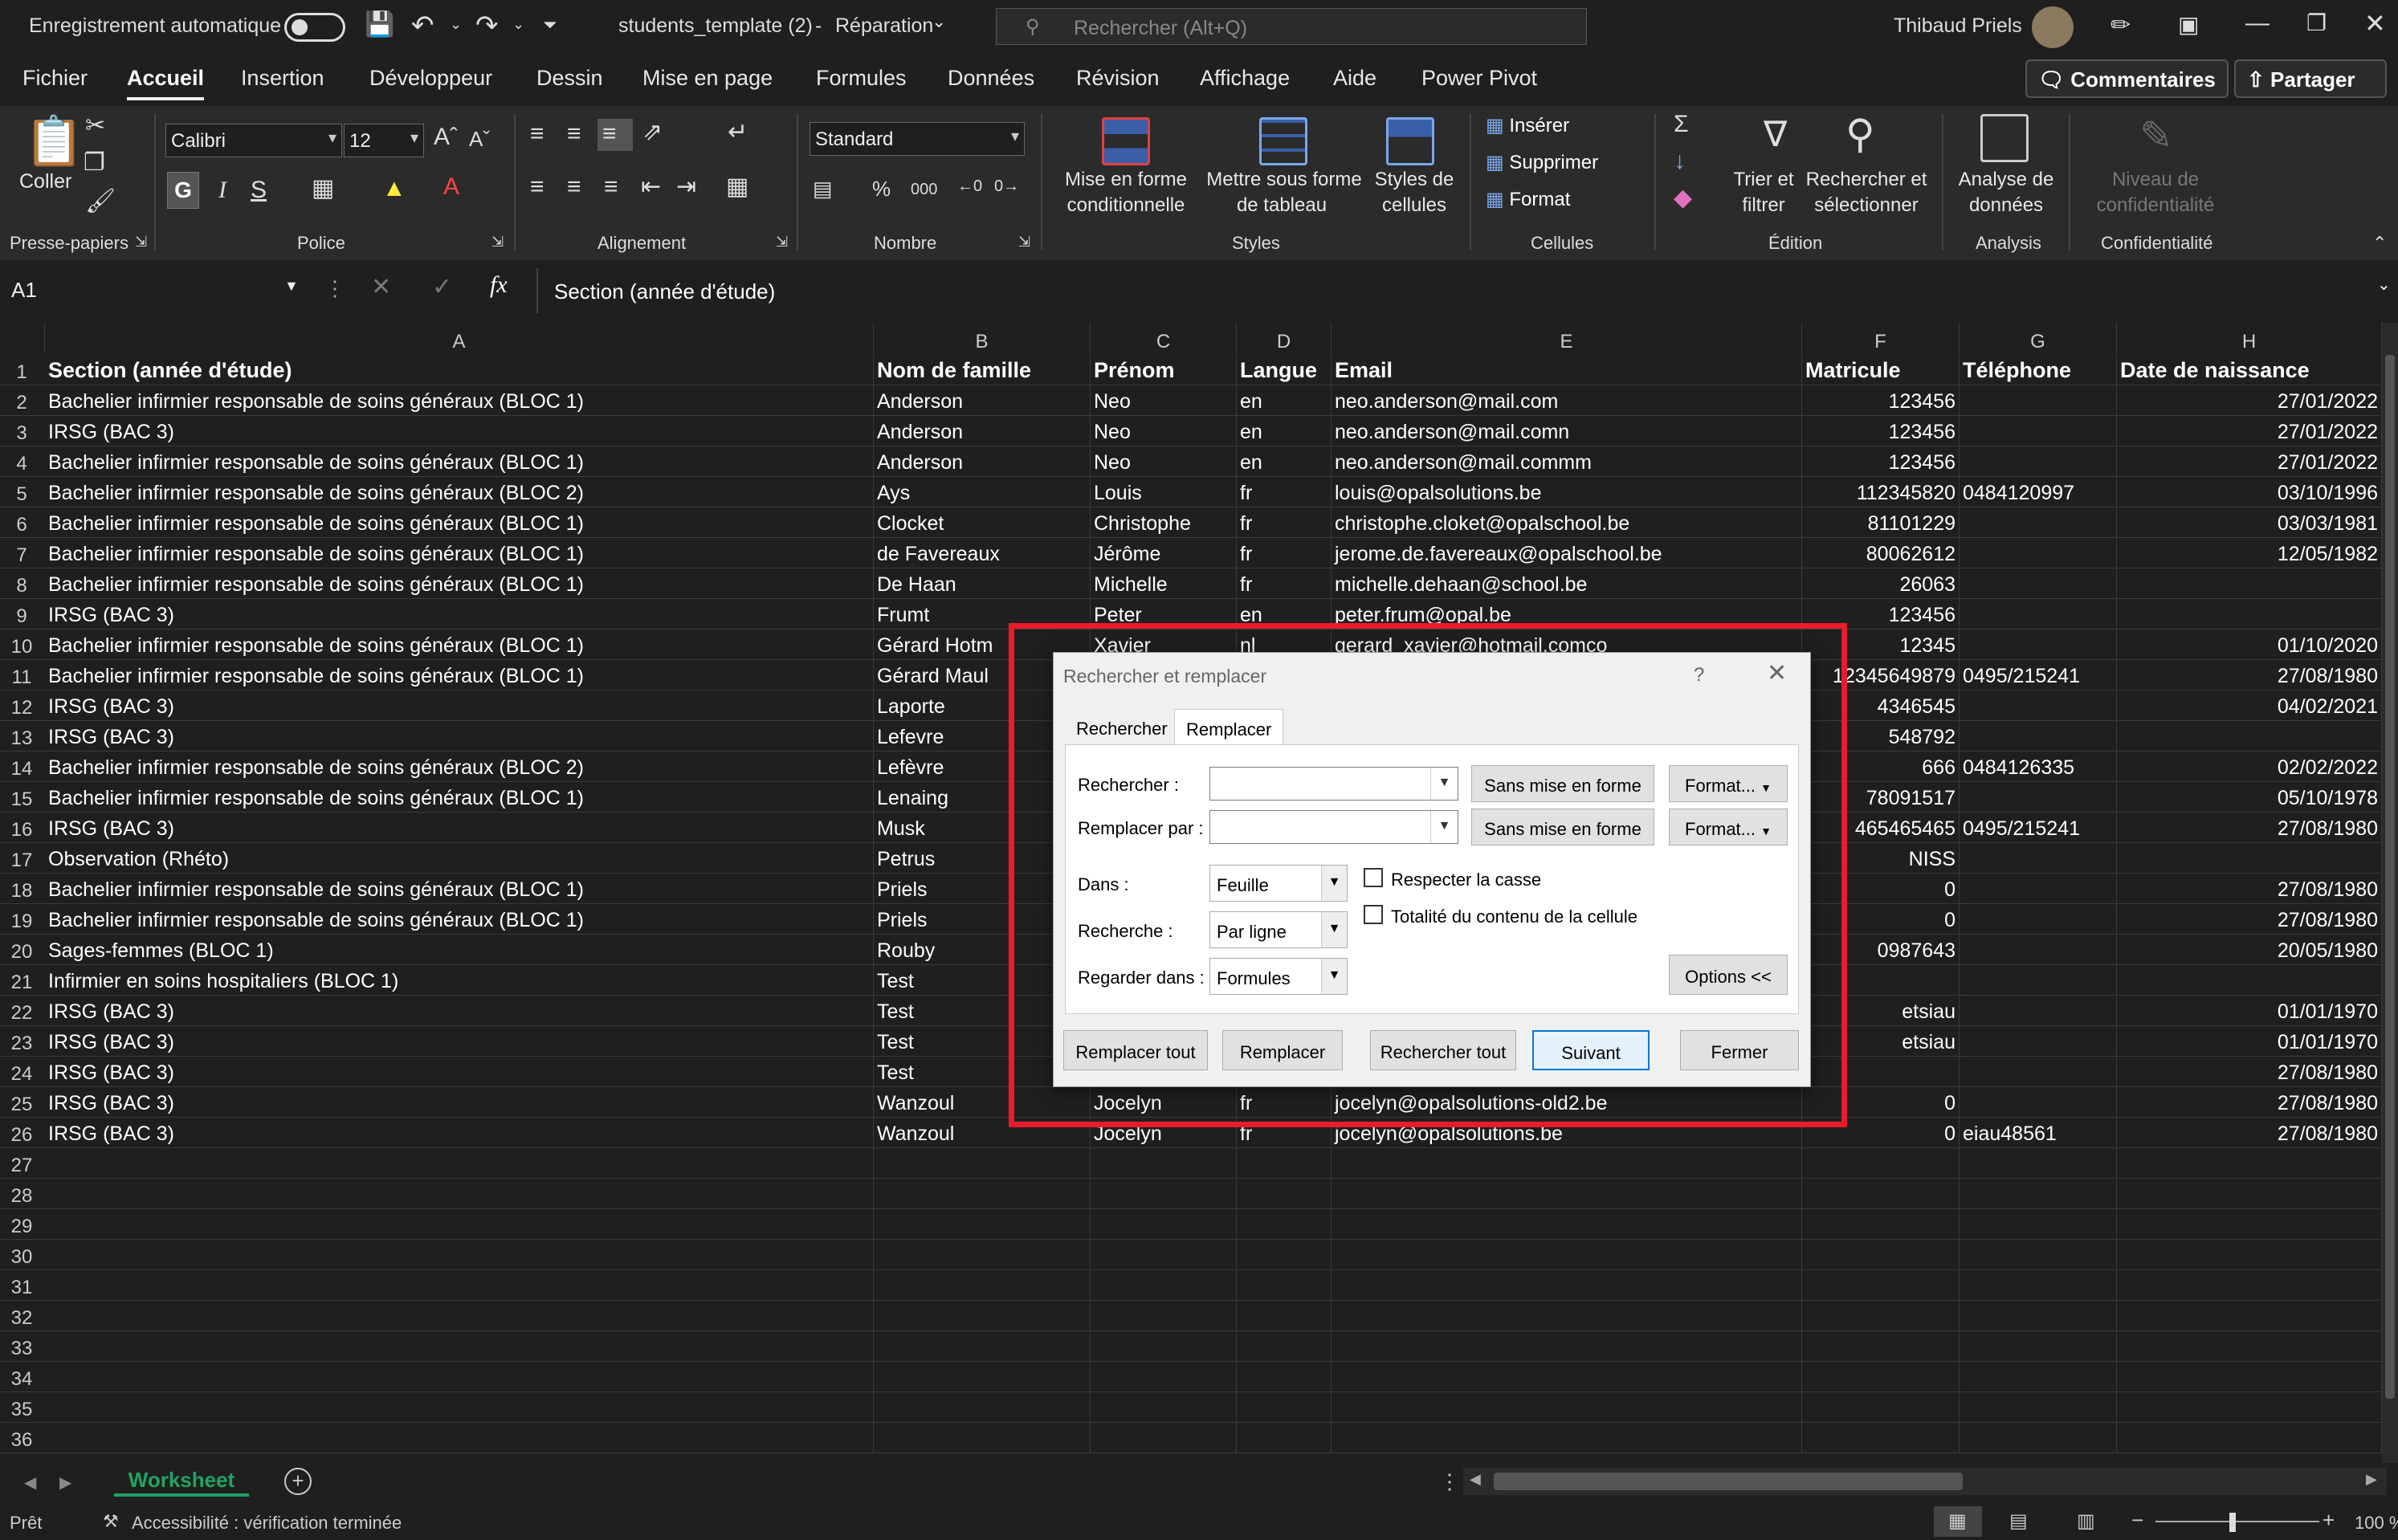  What do you see at coordinates (2390, 893) in the screenshot?
I see `vertical-scrollbar` at bounding box center [2390, 893].